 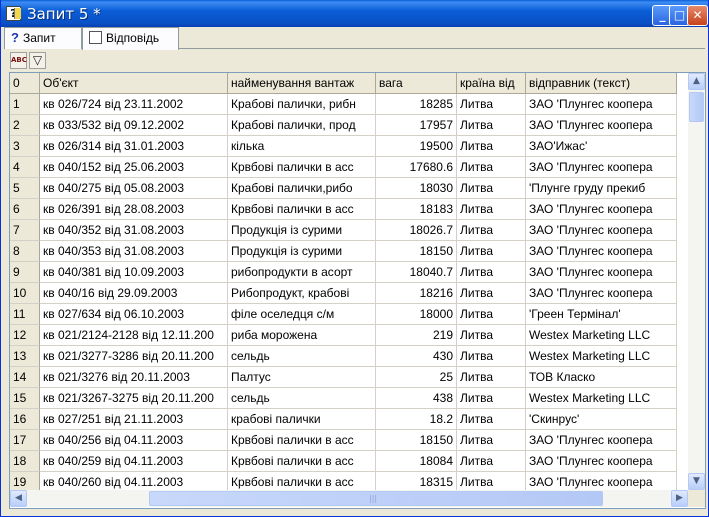 What do you see at coordinates (491, 83) in the screenshot?
I see `header-country: країна від` at bounding box center [491, 83].